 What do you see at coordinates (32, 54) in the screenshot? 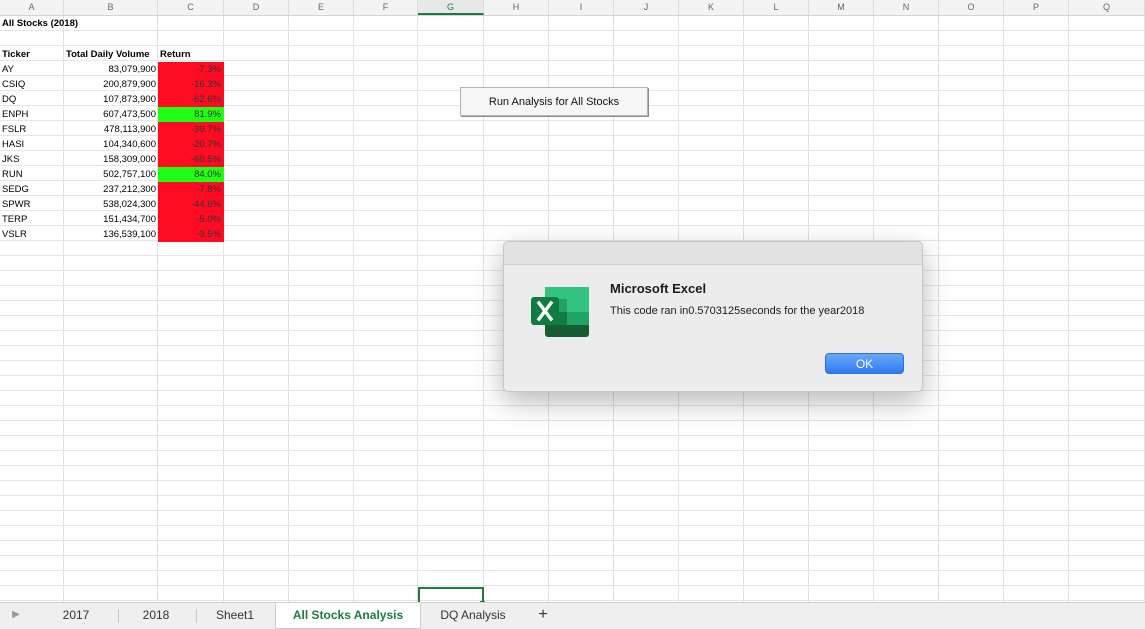
I see `header-ticker: Ticker` at bounding box center [32, 54].